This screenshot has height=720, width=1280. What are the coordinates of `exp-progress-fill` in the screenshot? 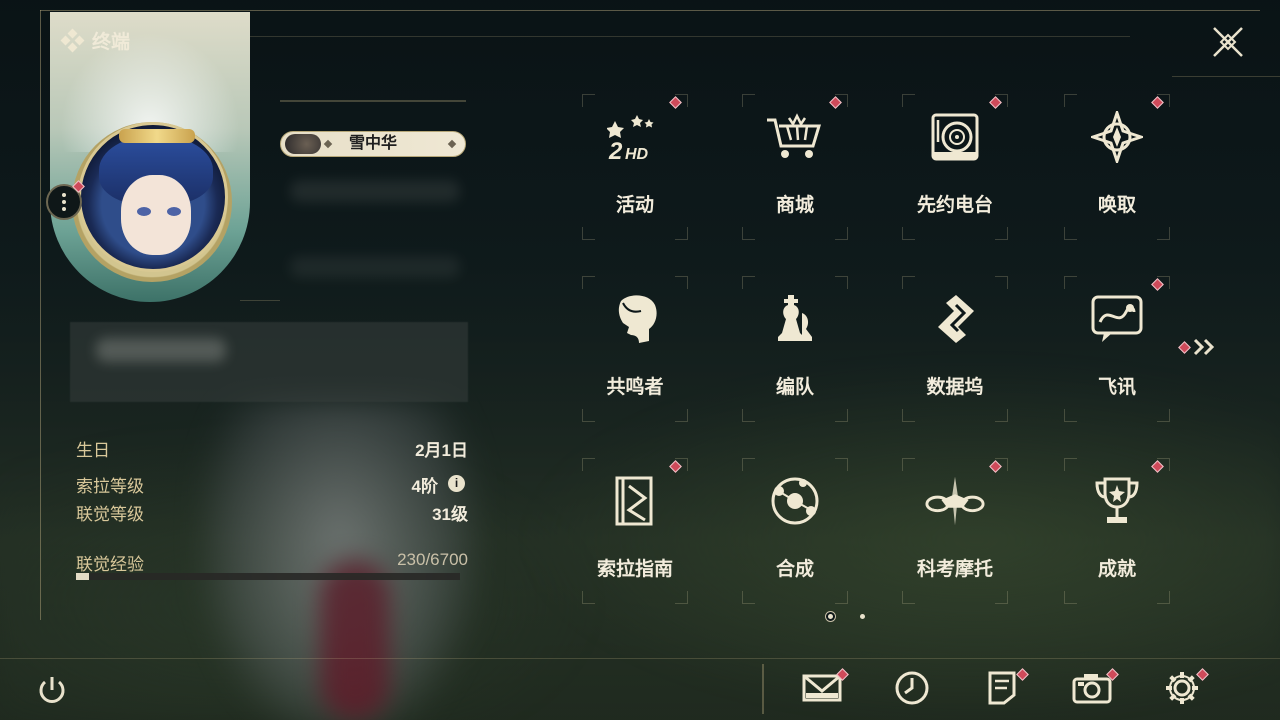 It's located at (83, 576).